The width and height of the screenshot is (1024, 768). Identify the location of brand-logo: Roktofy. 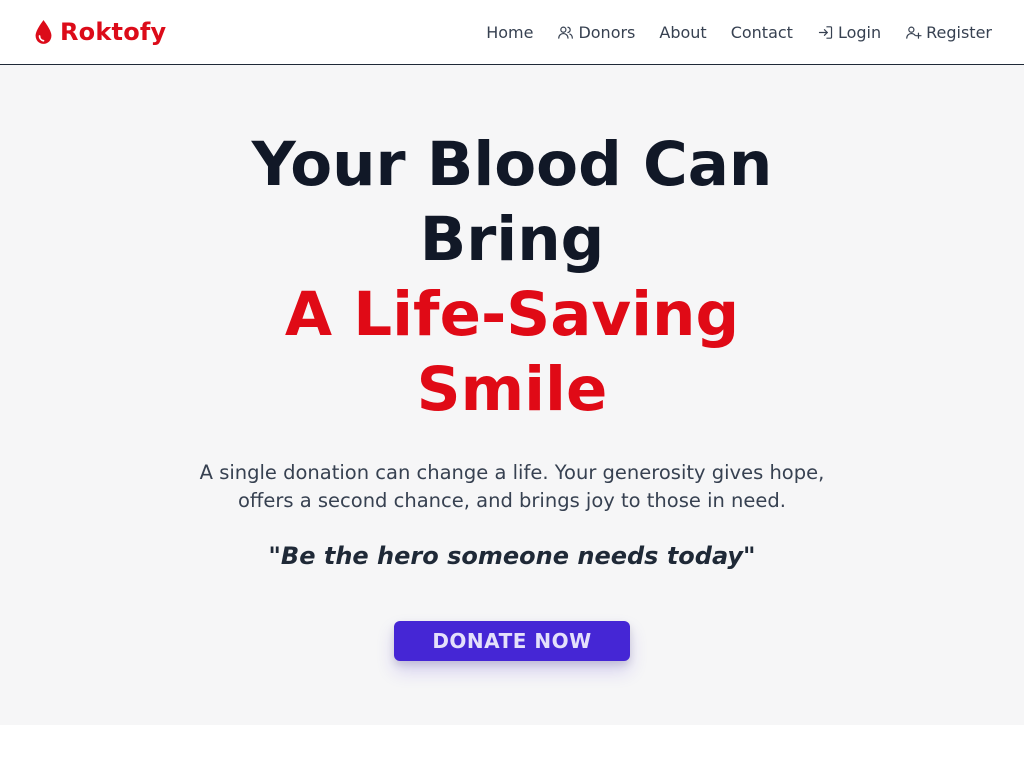
(100, 32).